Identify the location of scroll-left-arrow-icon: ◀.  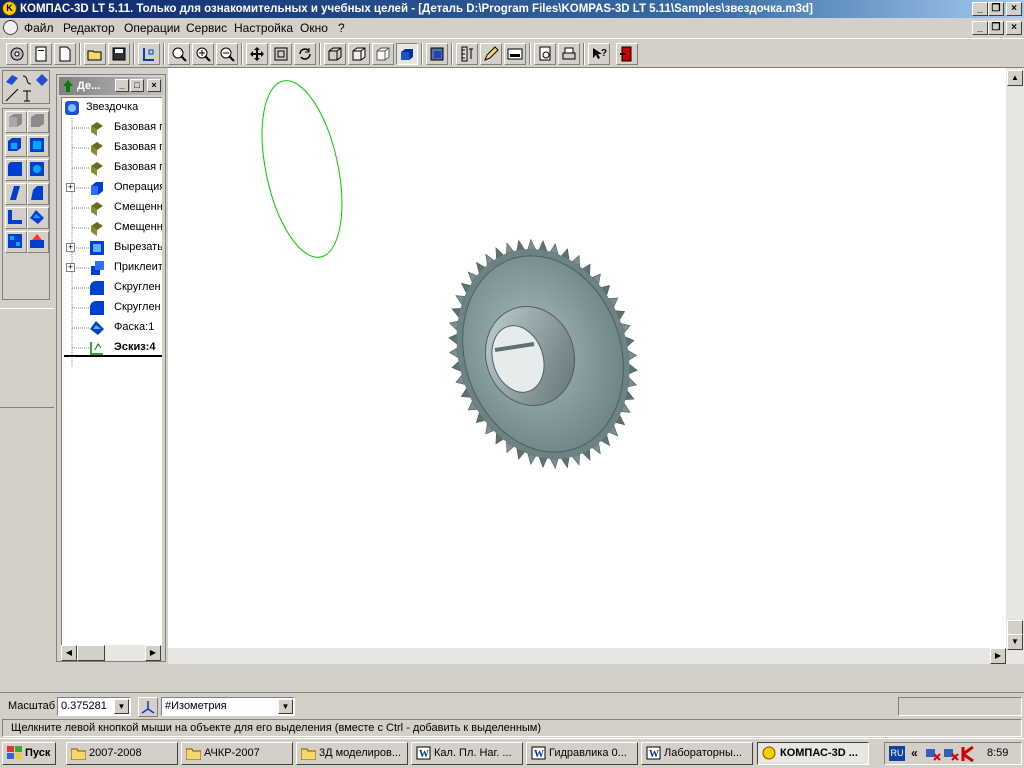
(69, 653).